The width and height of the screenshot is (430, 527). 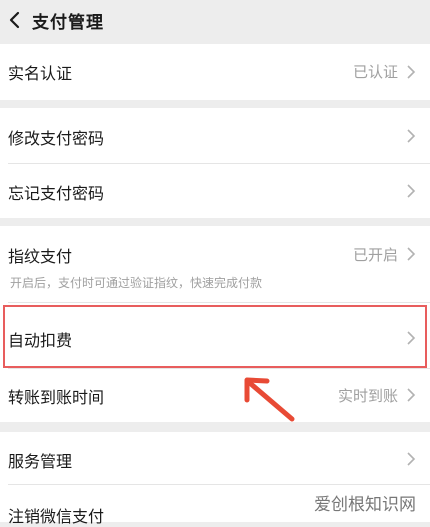 I want to click on pointer-arrow-icon, so click(x=269, y=399).